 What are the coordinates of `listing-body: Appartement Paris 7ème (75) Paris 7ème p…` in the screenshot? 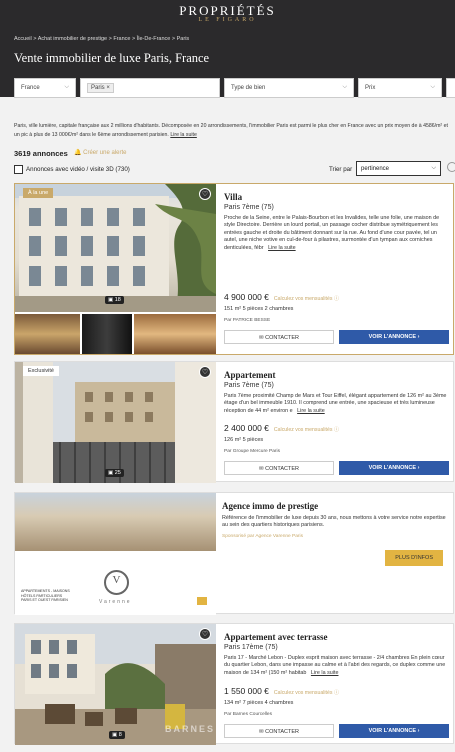 It's located at (337, 392).